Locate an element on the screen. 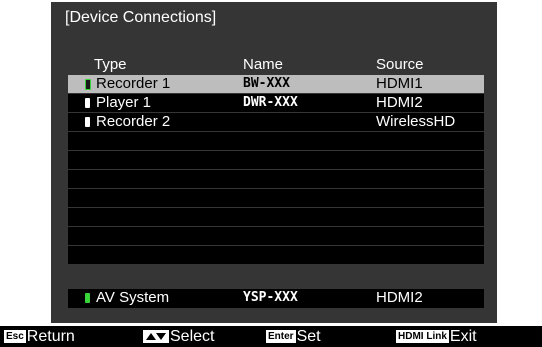 The width and height of the screenshot is (542, 347). device-row-player-1: Player 1 DWR-XXX HDMI2 is located at coordinates (276, 103).